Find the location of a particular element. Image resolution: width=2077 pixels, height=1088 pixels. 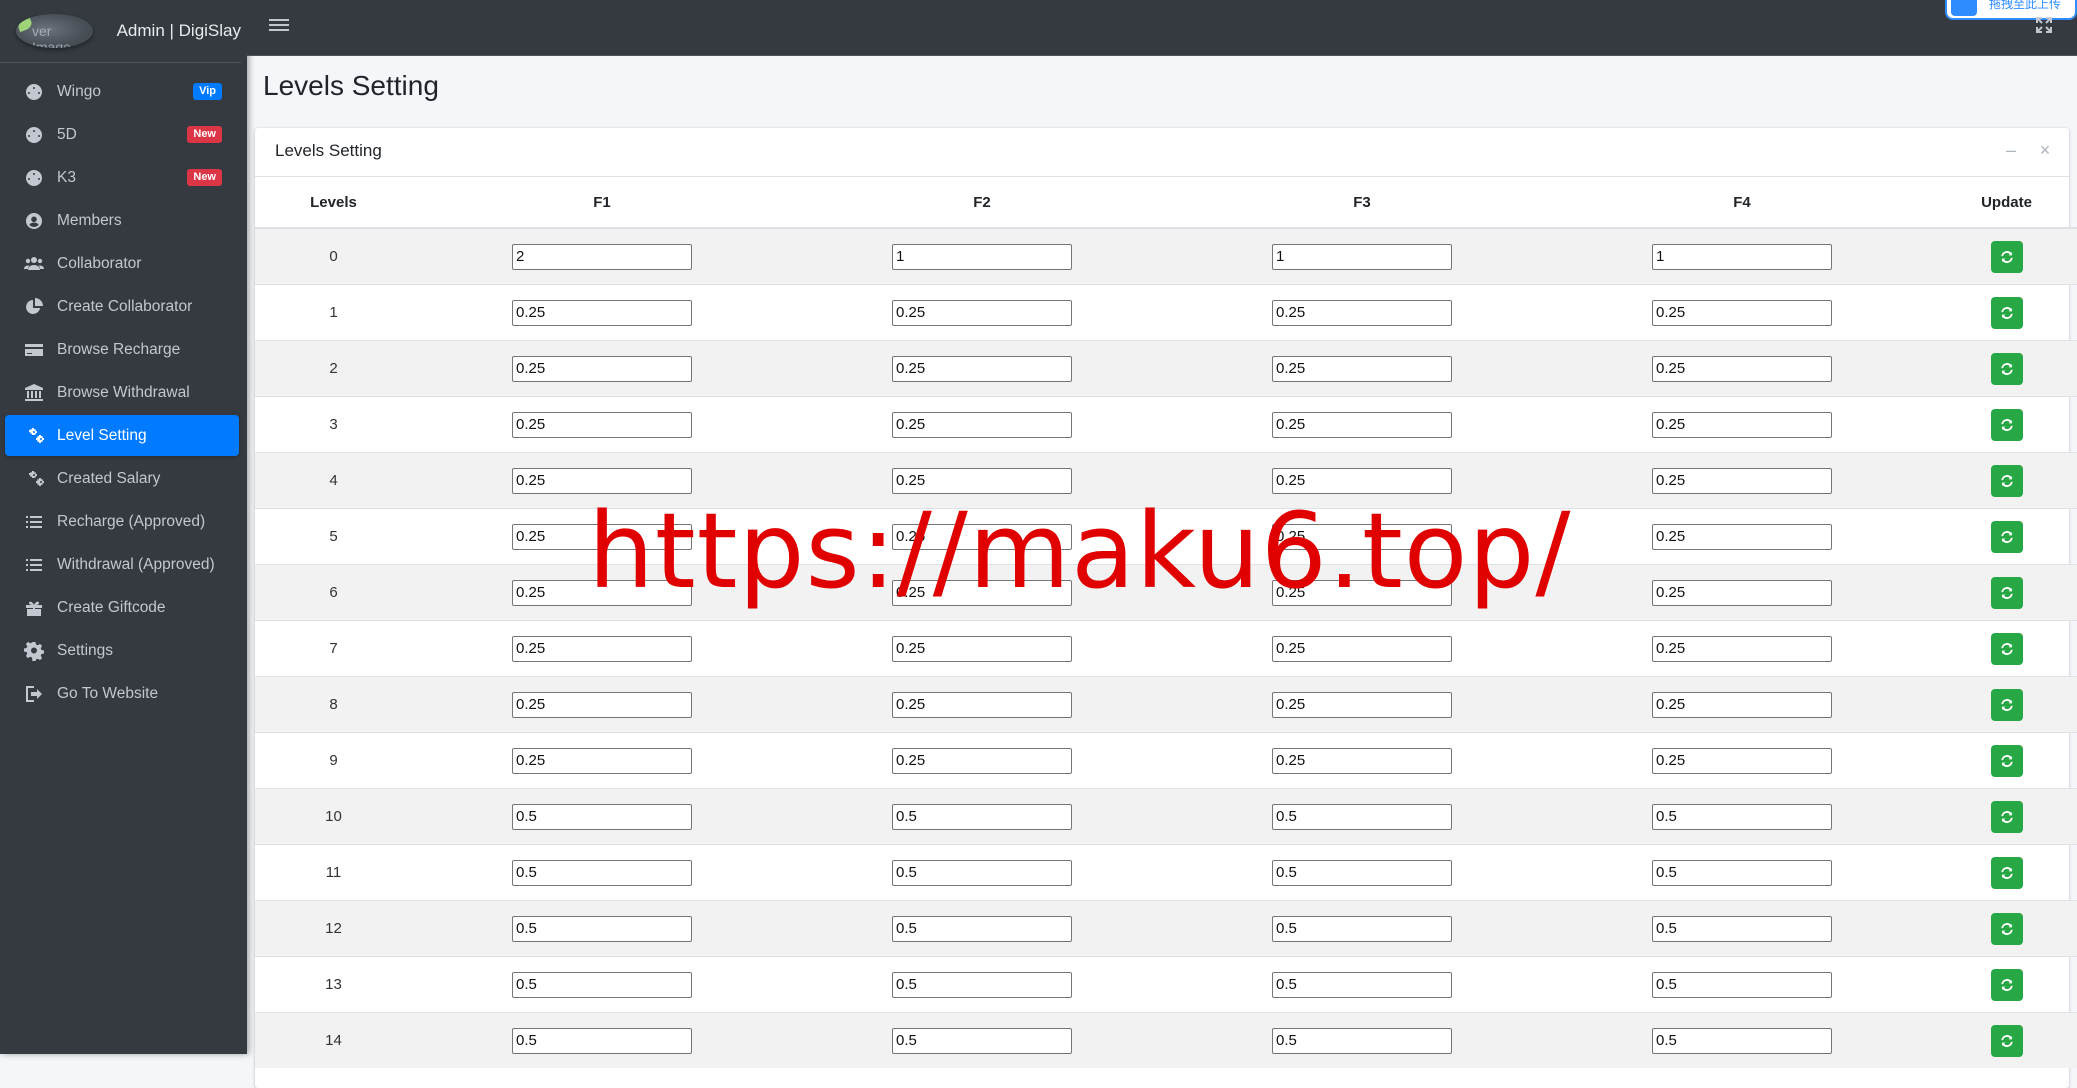

f3-cell is located at coordinates (1362, 536).